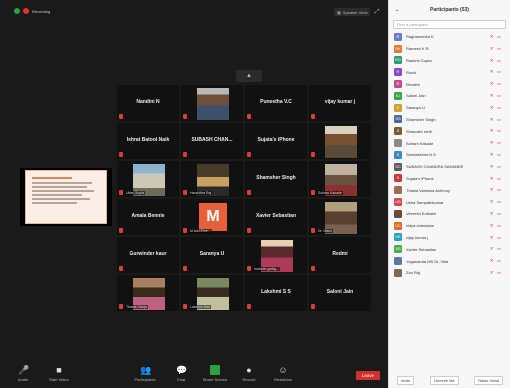  What do you see at coordinates (449, 155) in the screenshot?
I see `participant-row: S Sreelakshmi.N.S ✕ ▭` at bounding box center [449, 155].